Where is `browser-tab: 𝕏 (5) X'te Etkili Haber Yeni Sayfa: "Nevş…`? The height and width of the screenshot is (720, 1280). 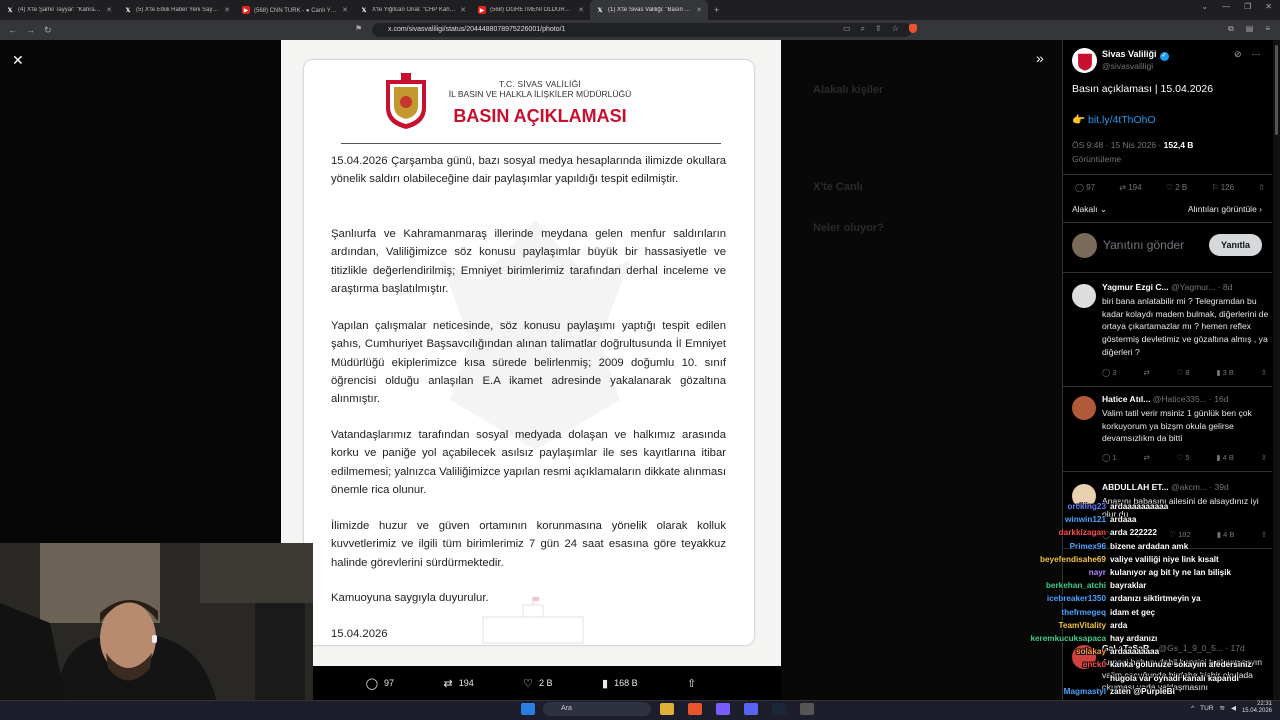 browser-tab: 𝕏 (5) X'te Etkili Haber Yeni Sayfa: "Nevş… is located at coordinates (177, 10).